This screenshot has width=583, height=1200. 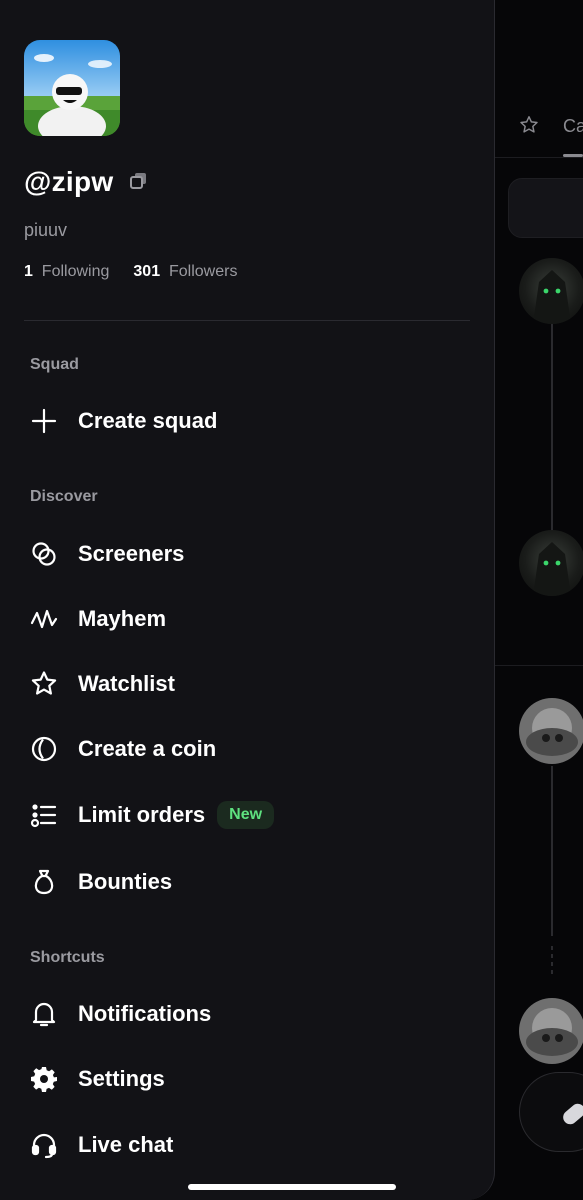 I want to click on menu-item-create-squad: Create squad, so click(x=247, y=421).